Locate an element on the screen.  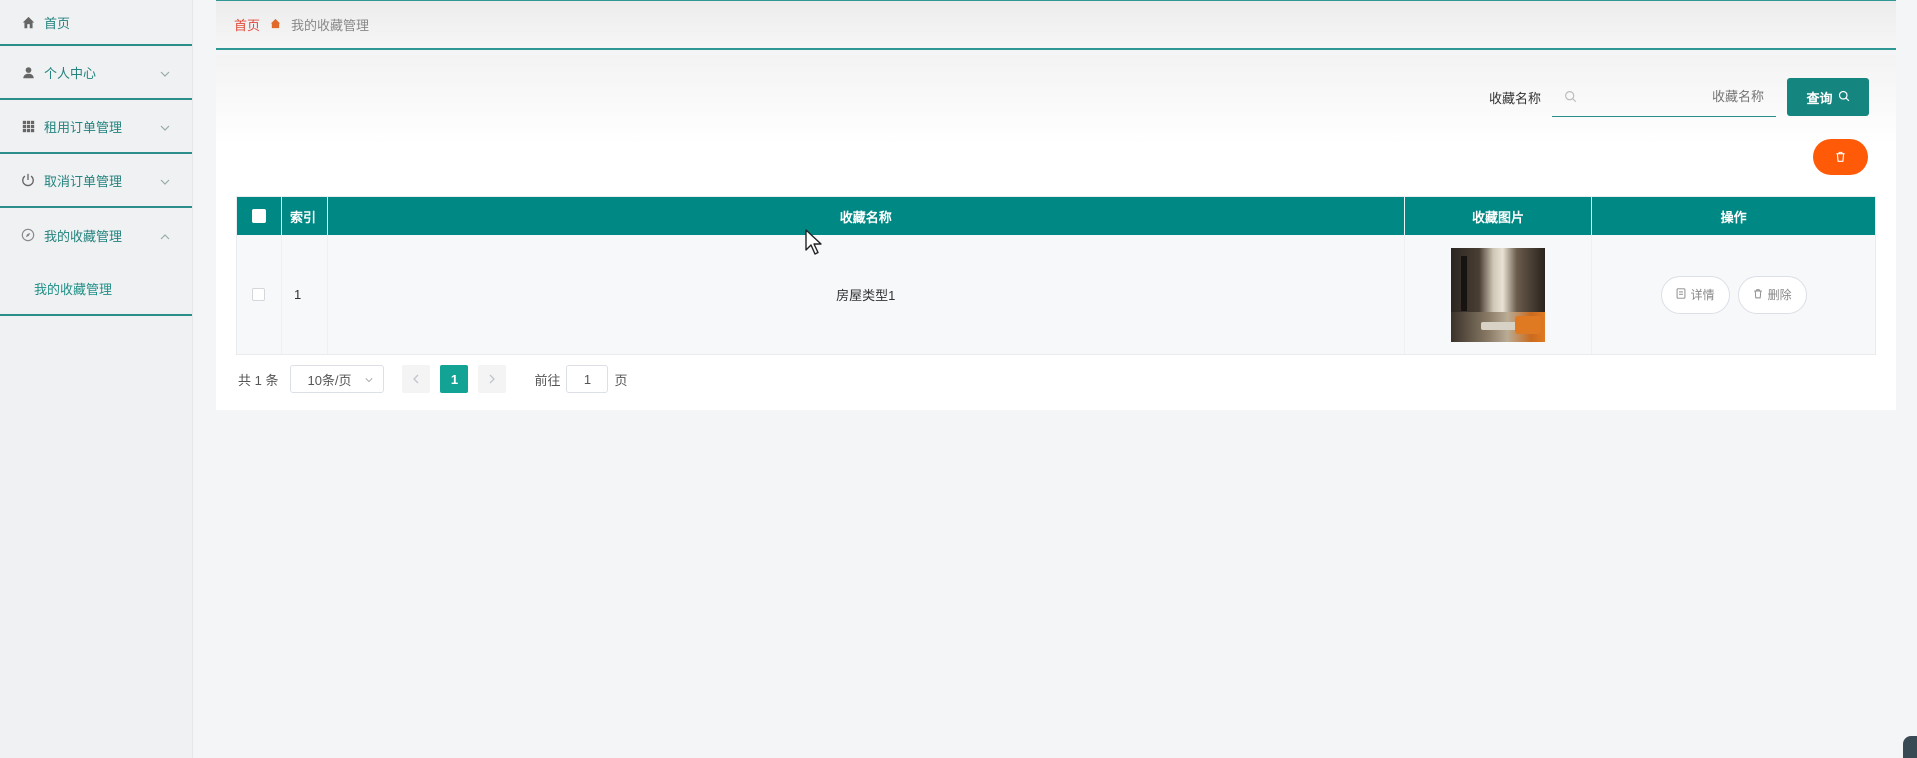
user-icon is located at coordinates (28, 72).